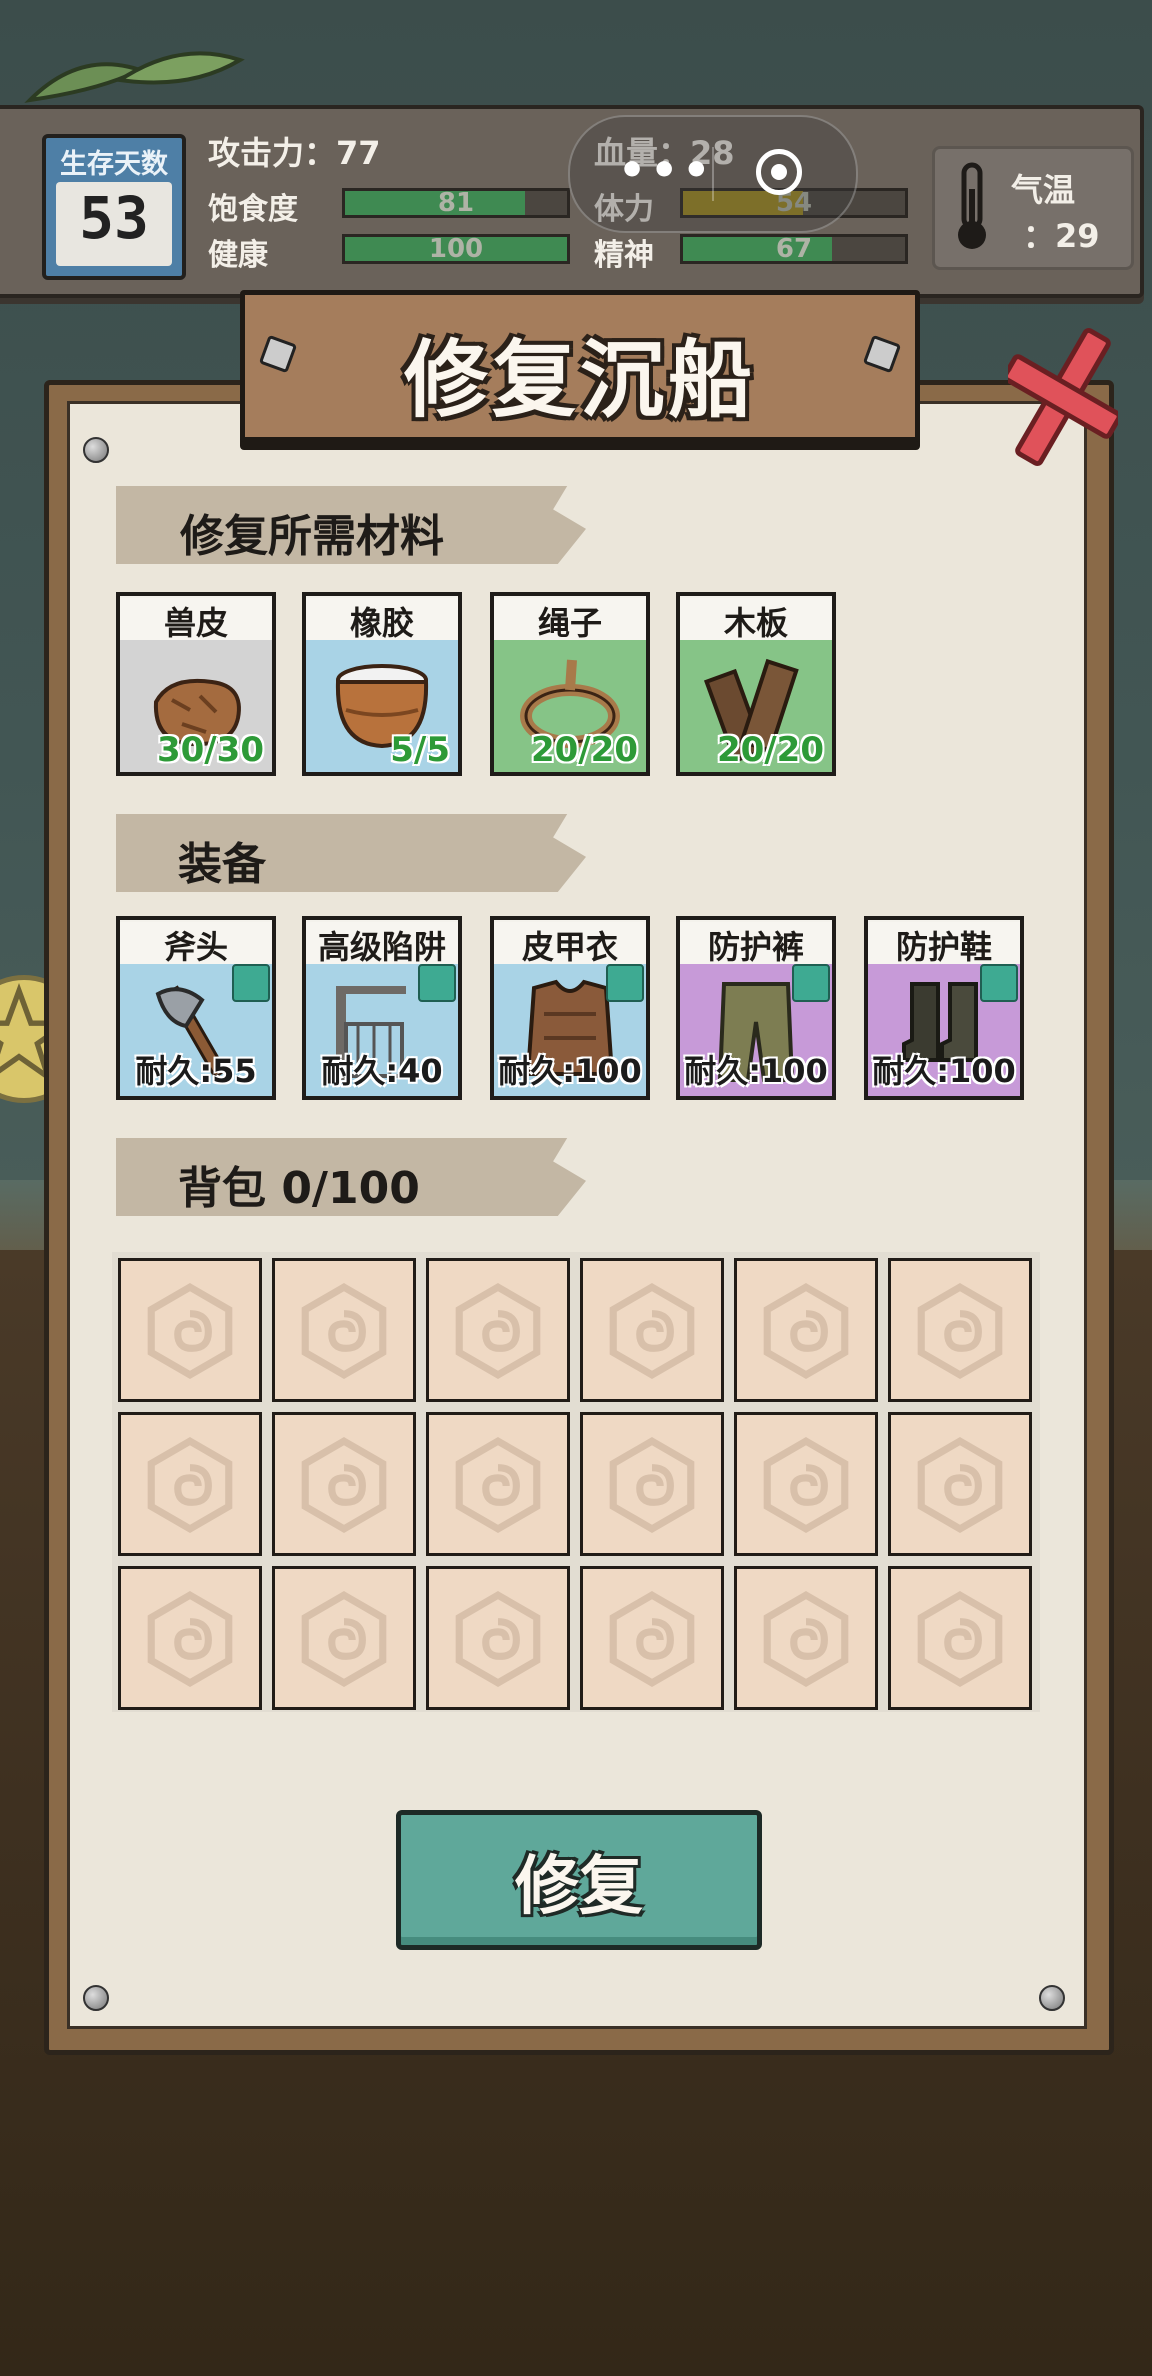  Describe the element at coordinates (134, 77) in the screenshot. I see `leaves-decoration-icon` at that location.